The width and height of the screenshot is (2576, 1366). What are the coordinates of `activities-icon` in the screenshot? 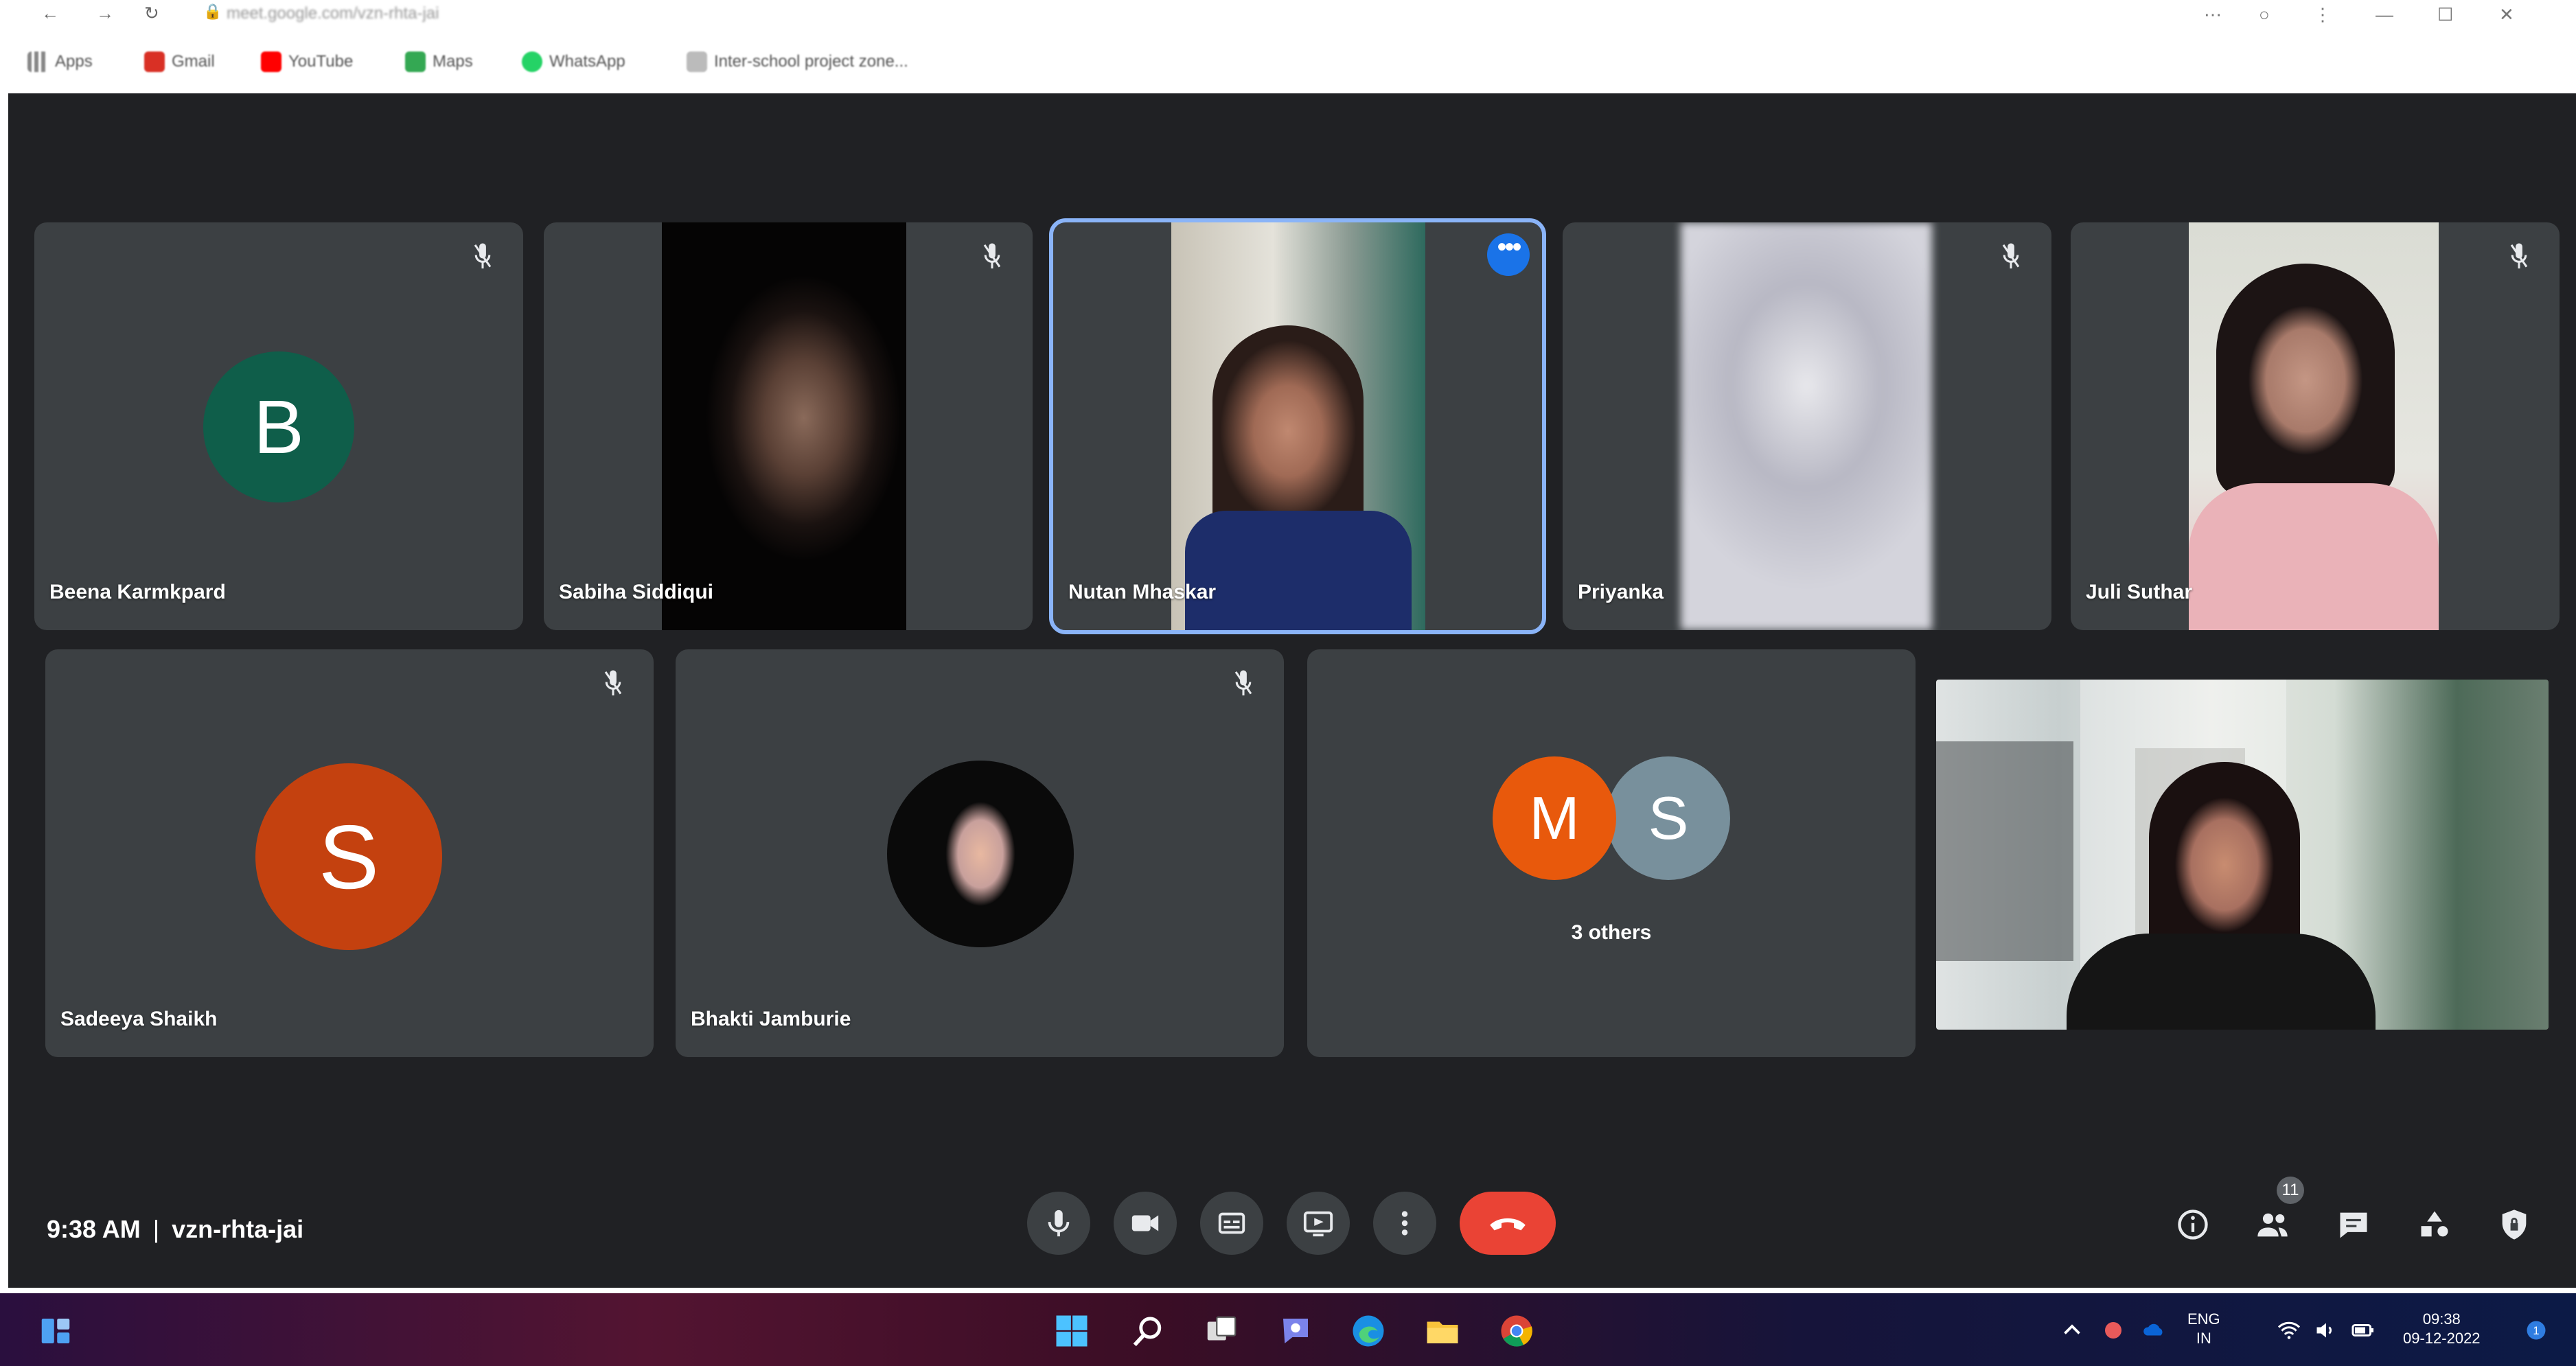 It's located at (2434, 1224).